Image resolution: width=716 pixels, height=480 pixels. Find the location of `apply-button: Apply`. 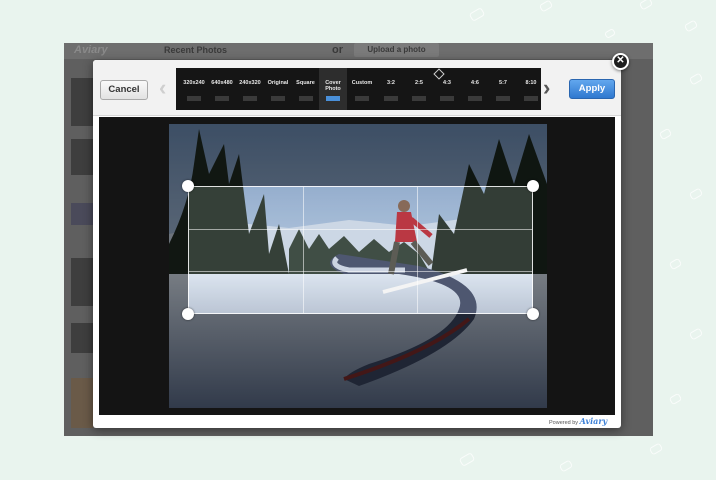

apply-button: Apply is located at coordinates (592, 89).